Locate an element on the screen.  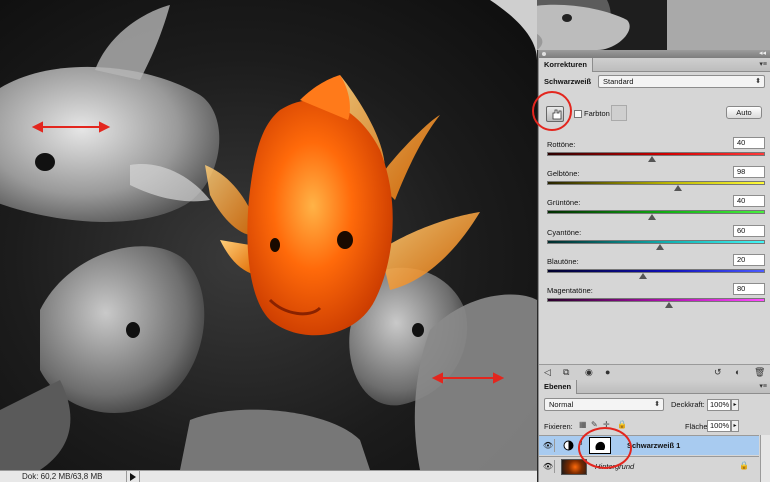
panel-title-bar: ◂◂ is located at coordinates (654, 54).